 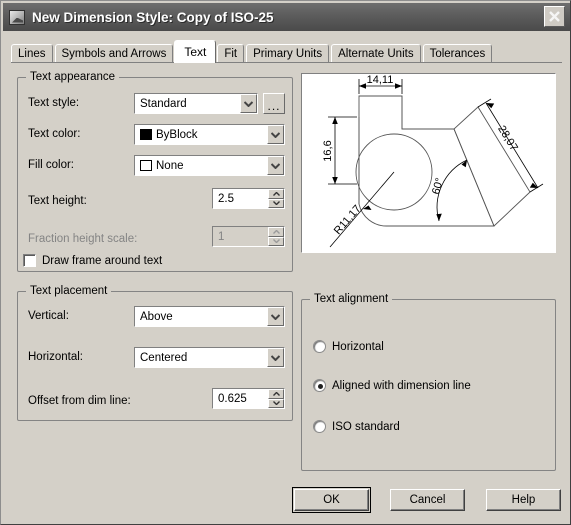 I want to click on radio-aligned-with-dimension-line: Aligned with dimension line, so click(x=392, y=385).